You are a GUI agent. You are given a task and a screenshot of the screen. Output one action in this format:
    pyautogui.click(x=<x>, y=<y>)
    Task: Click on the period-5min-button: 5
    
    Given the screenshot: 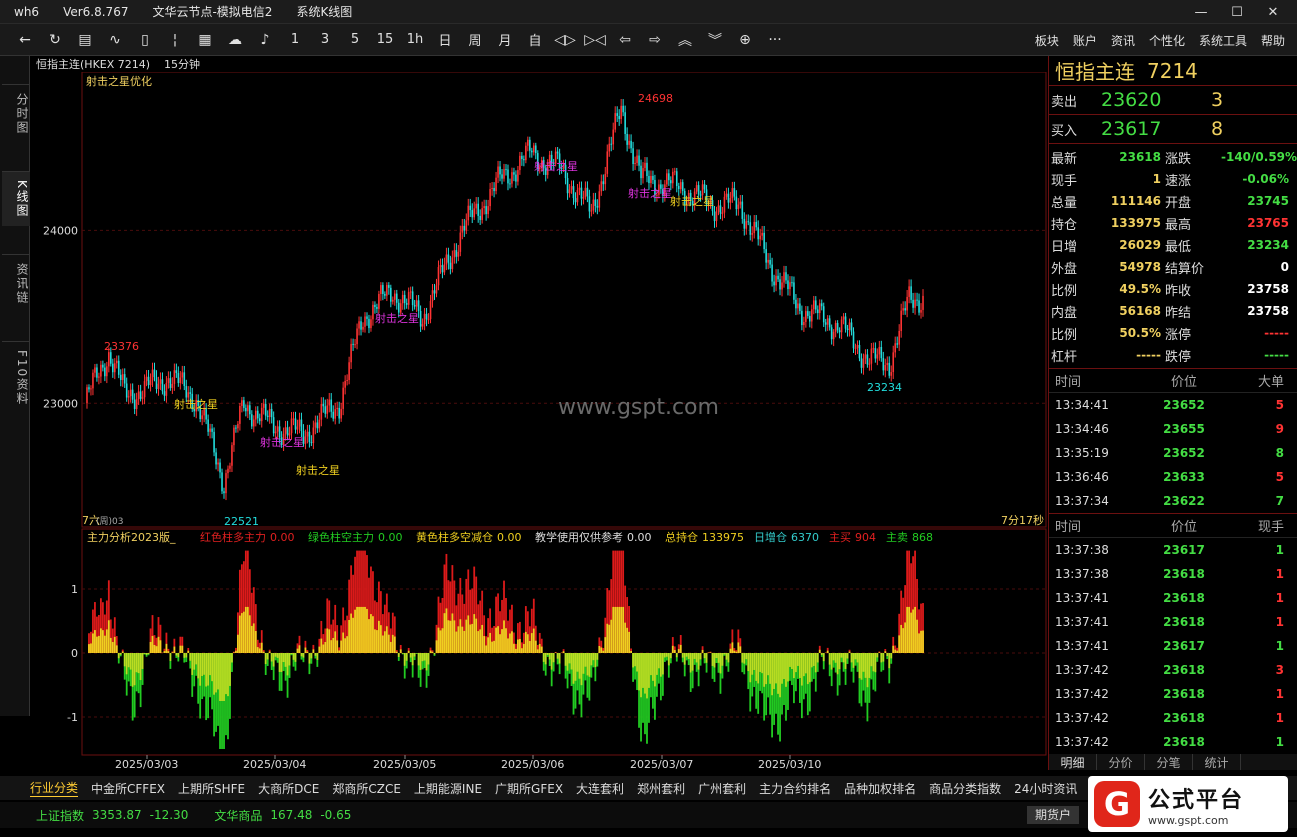 What is the action you would take?
    pyautogui.click(x=355, y=39)
    